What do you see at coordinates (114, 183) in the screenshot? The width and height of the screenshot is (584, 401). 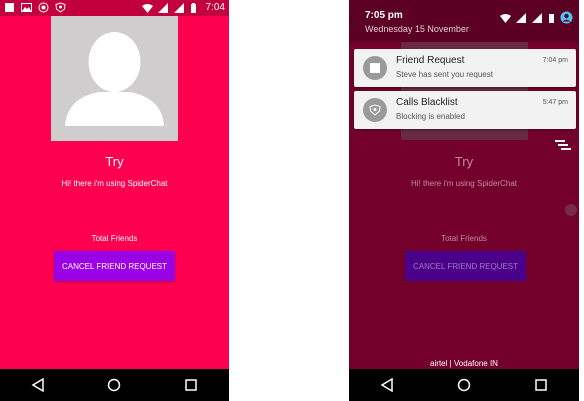 I see `profile-status: Hi! there i'm using SpiderChat` at bounding box center [114, 183].